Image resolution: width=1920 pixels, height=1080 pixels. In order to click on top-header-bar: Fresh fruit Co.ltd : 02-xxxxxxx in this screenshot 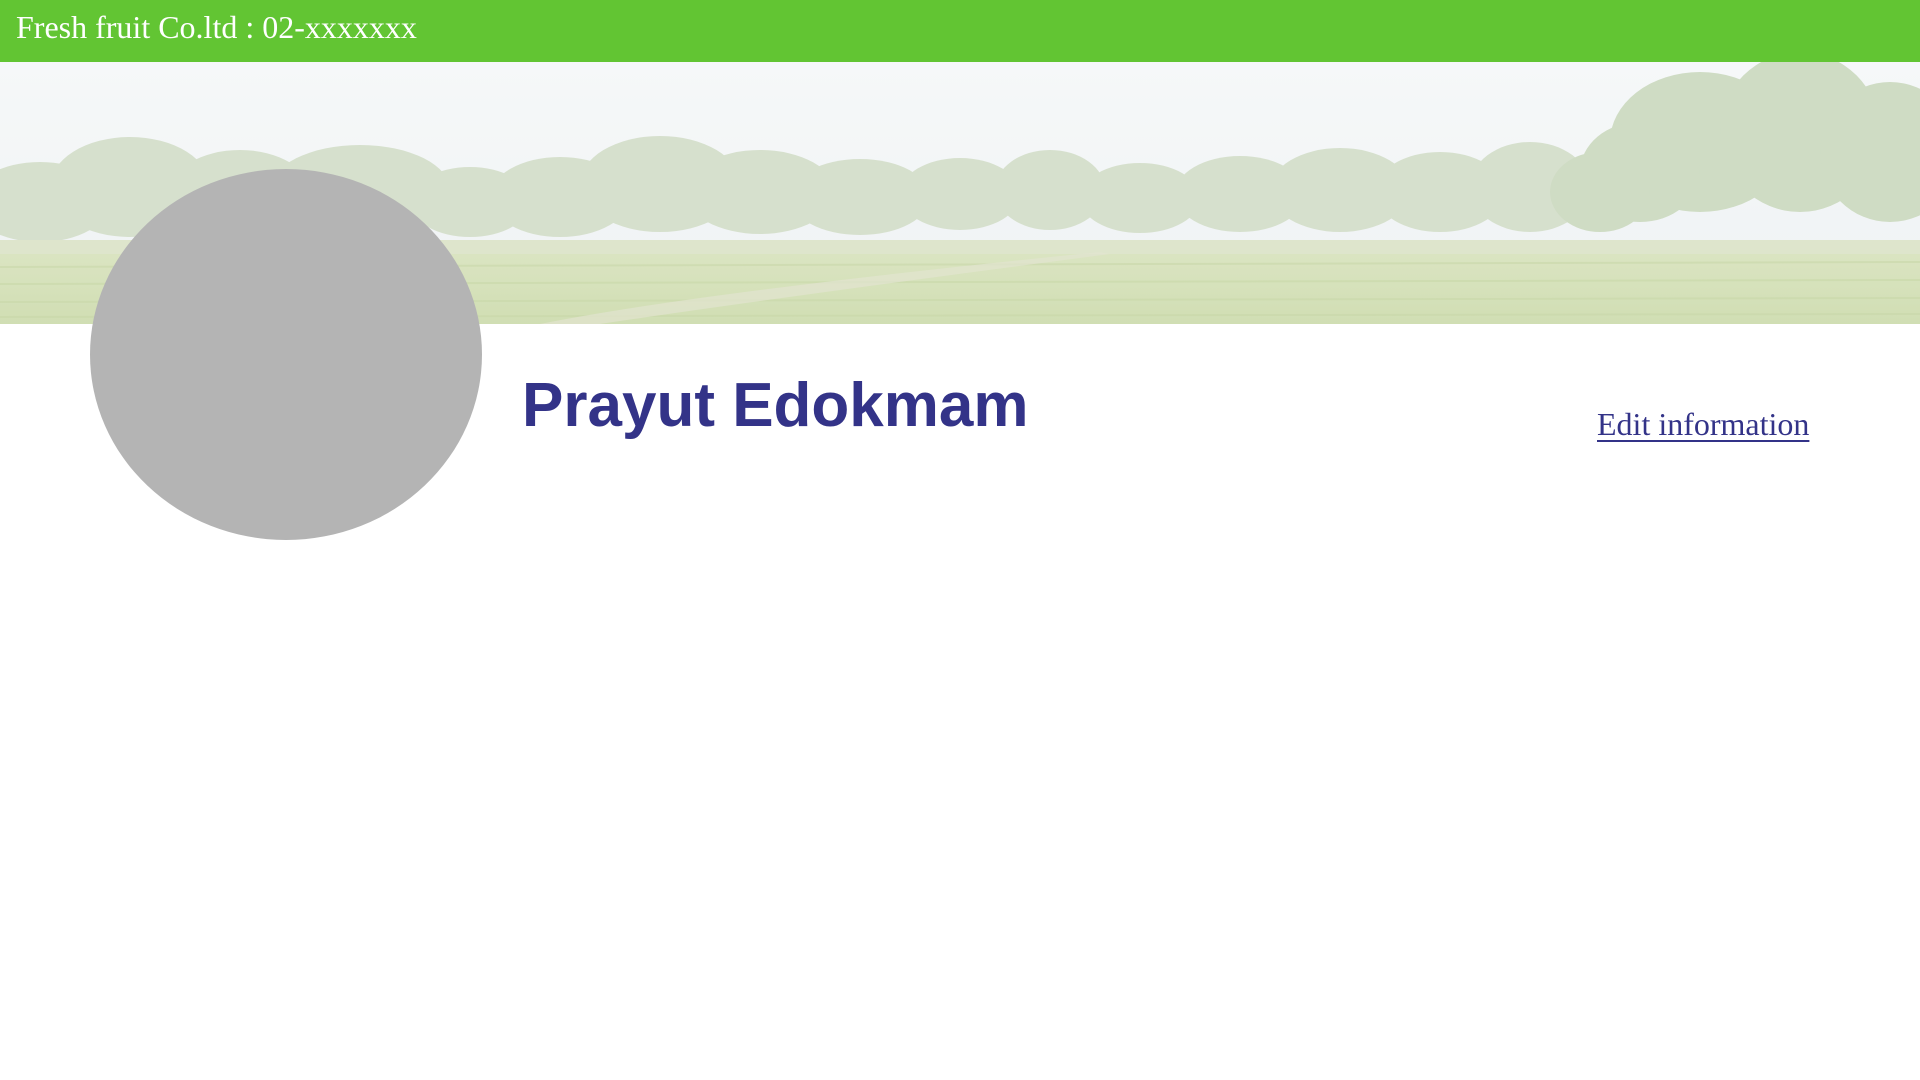, I will do `click(960, 31)`.